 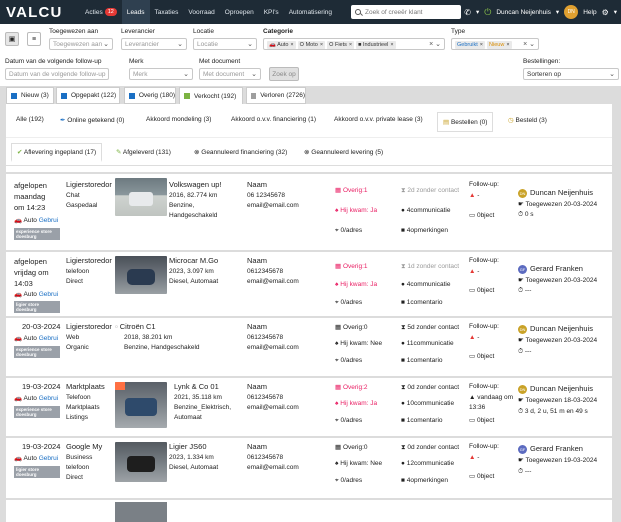 I want to click on car-title: Ligier JS60, so click(x=188, y=447).